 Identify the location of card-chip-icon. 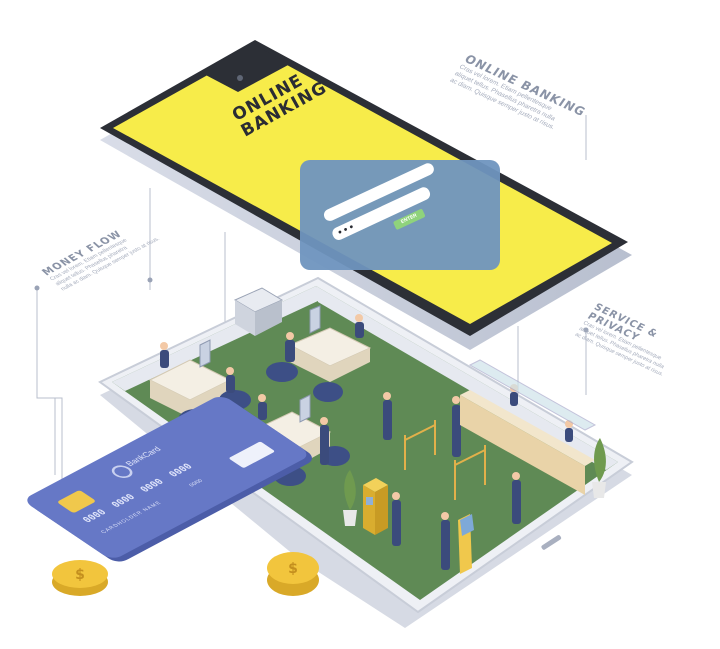
(76, 501).